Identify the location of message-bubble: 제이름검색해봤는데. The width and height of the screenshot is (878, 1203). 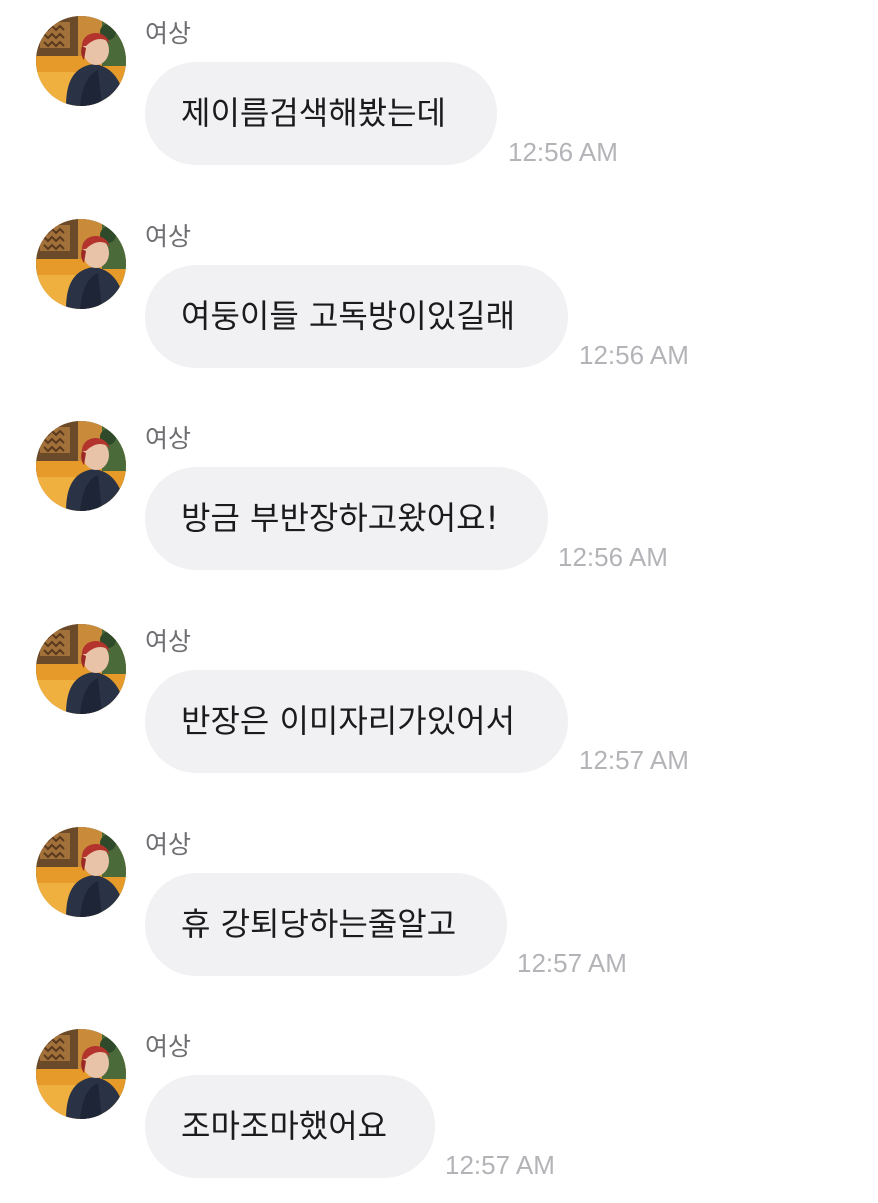
(321, 113).